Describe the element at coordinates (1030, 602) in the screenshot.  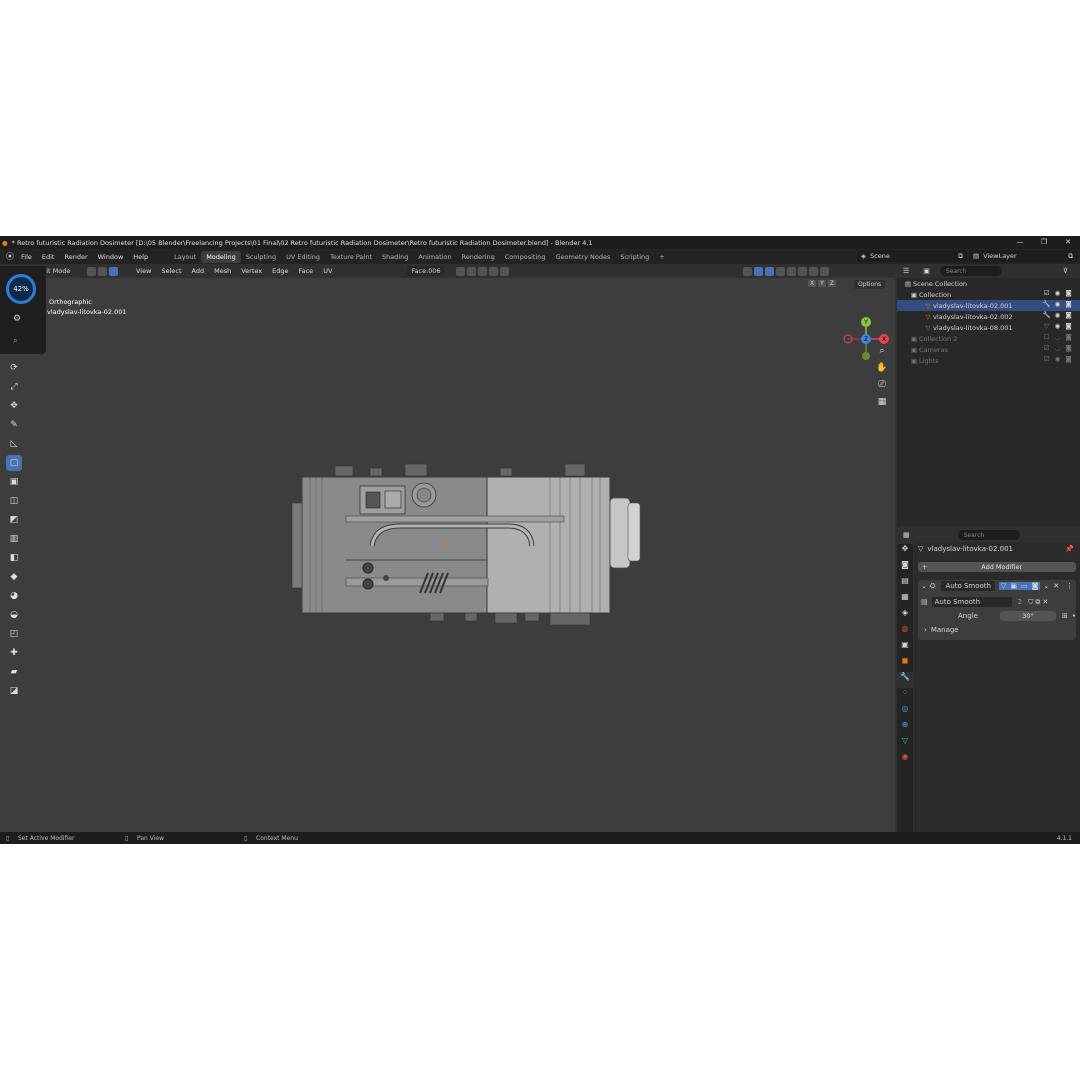
I see `fake-user-icon: ⛉` at that location.